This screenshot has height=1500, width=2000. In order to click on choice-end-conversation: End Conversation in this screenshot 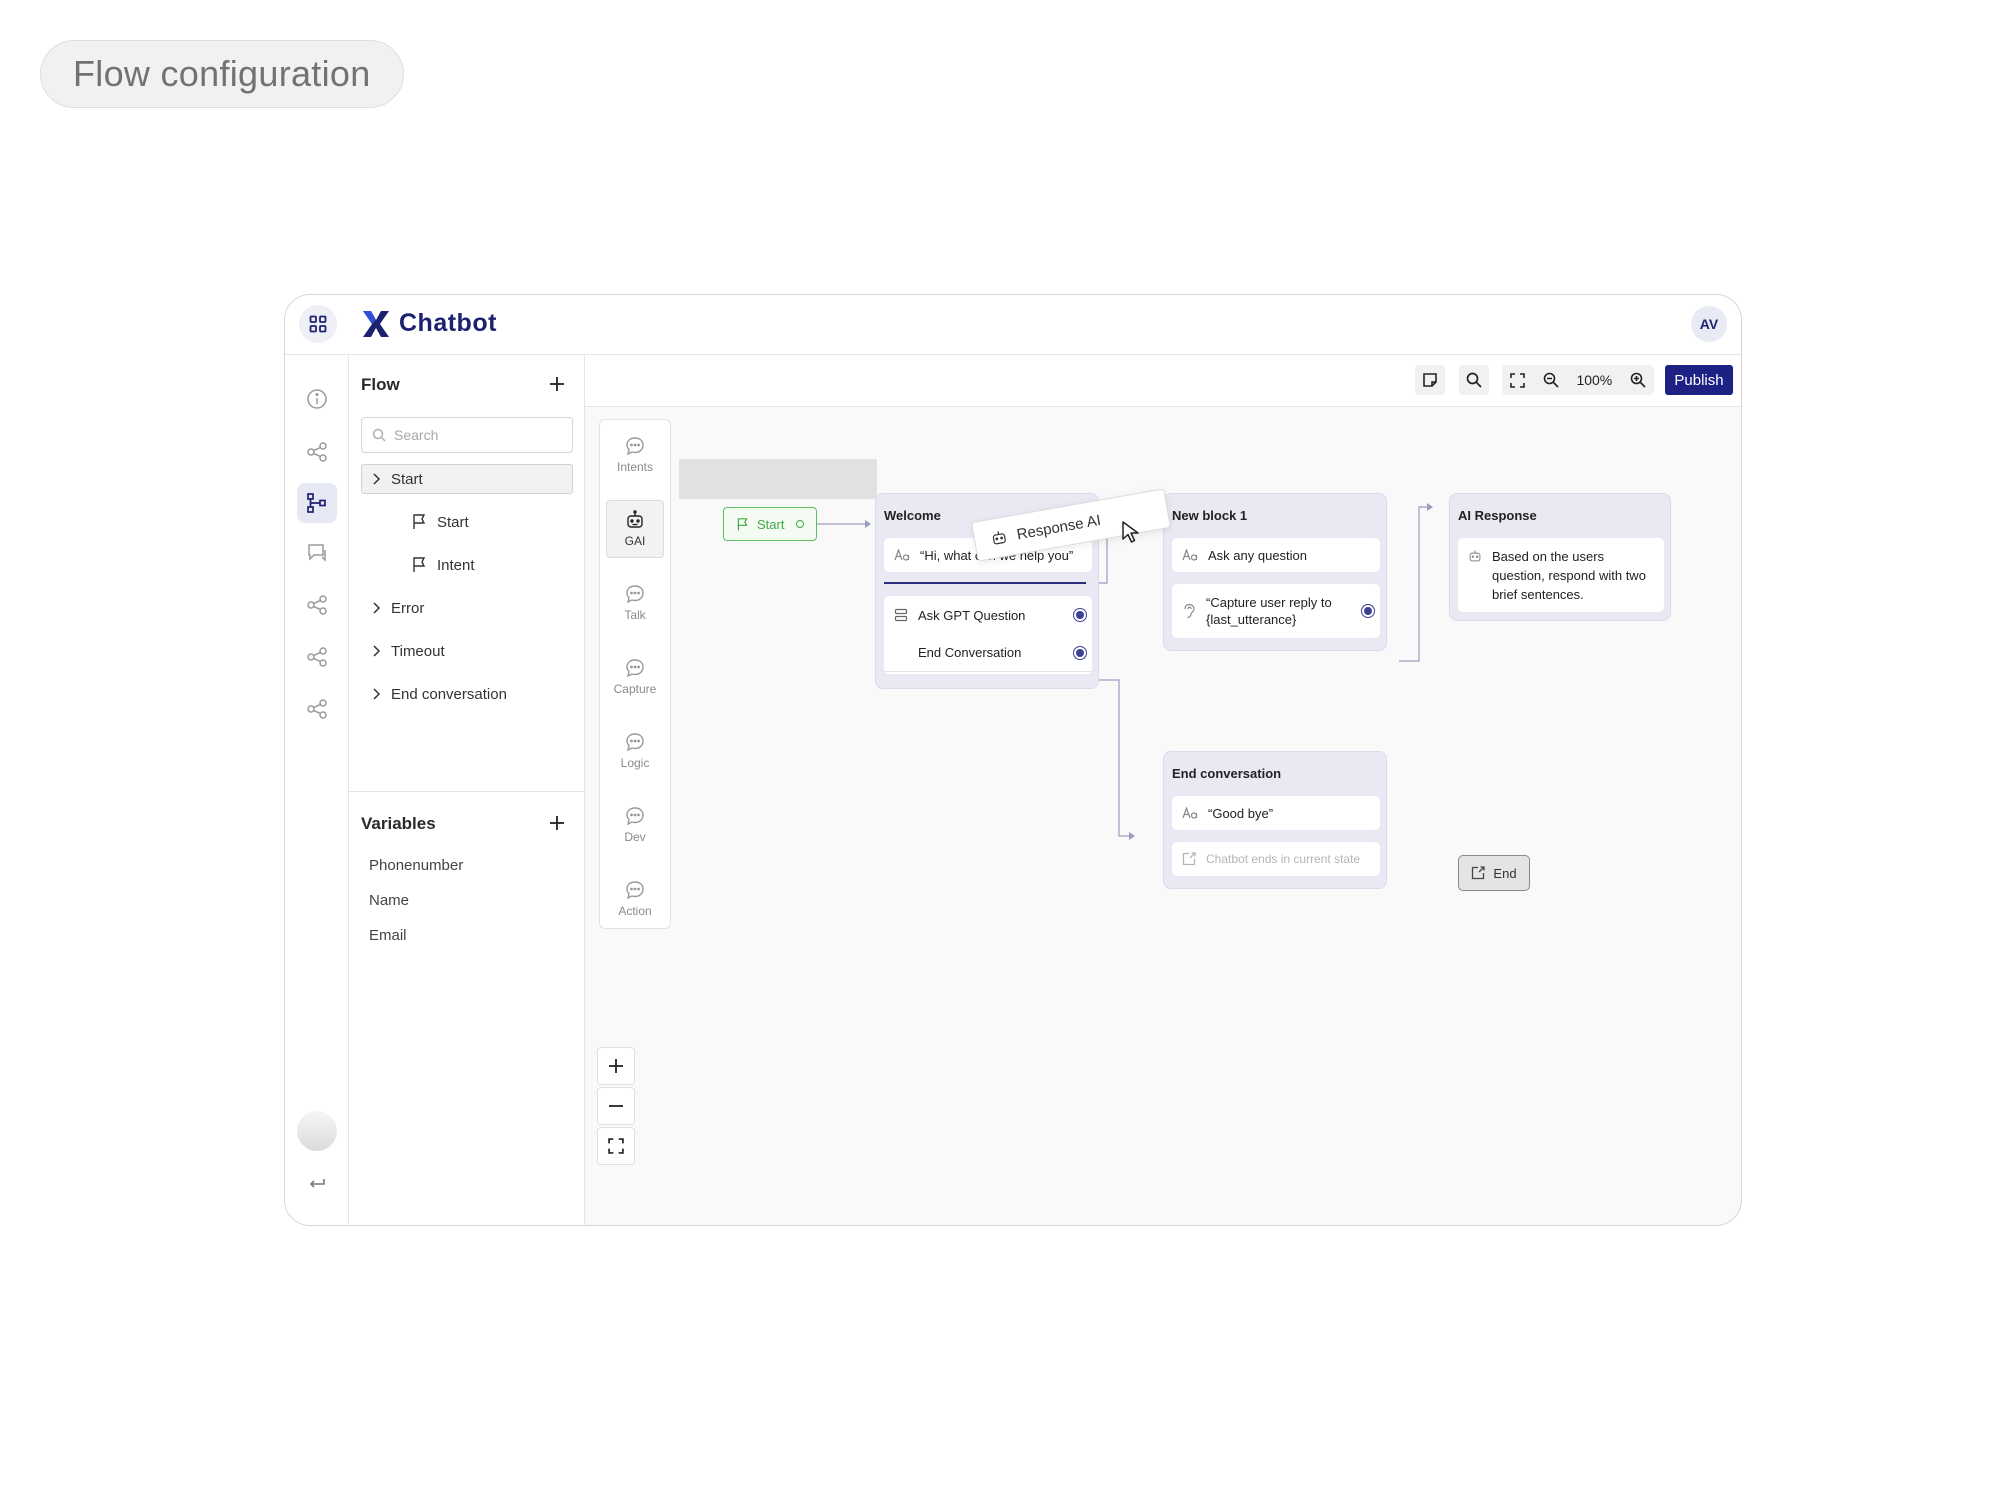, I will do `click(988, 653)`.